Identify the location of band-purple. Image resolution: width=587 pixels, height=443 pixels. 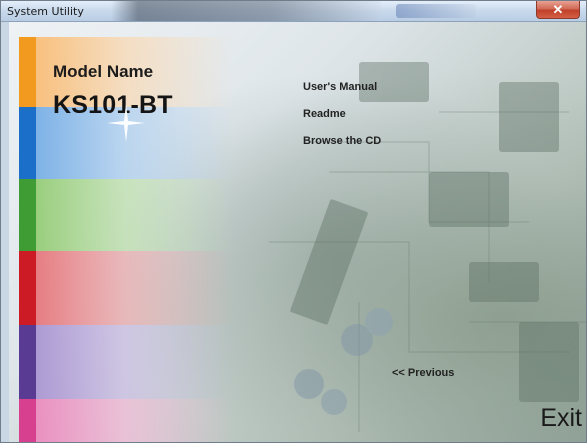
(126, 362).